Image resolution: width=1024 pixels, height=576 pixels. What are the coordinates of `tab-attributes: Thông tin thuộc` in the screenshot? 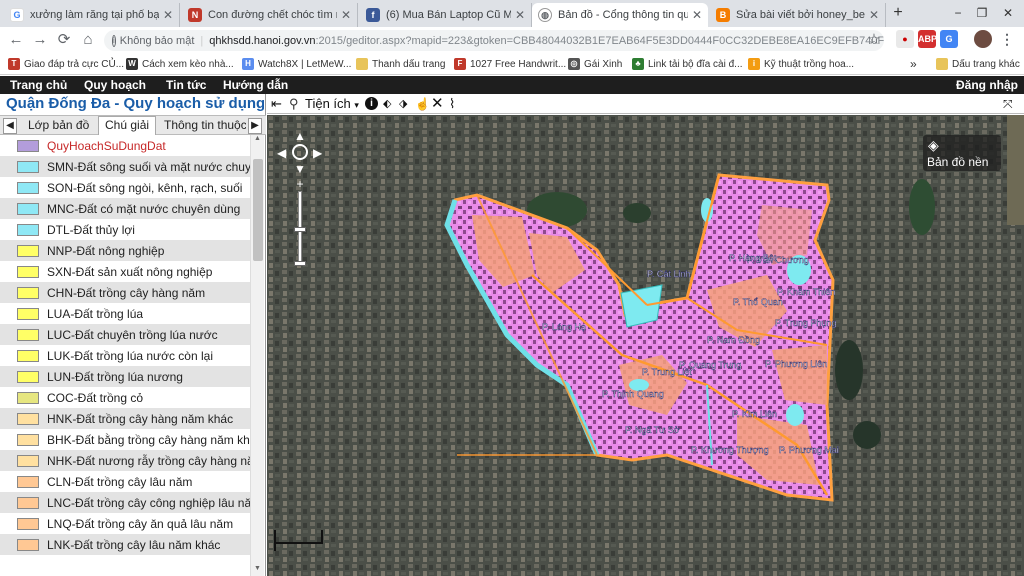 It's located at (205, 126).